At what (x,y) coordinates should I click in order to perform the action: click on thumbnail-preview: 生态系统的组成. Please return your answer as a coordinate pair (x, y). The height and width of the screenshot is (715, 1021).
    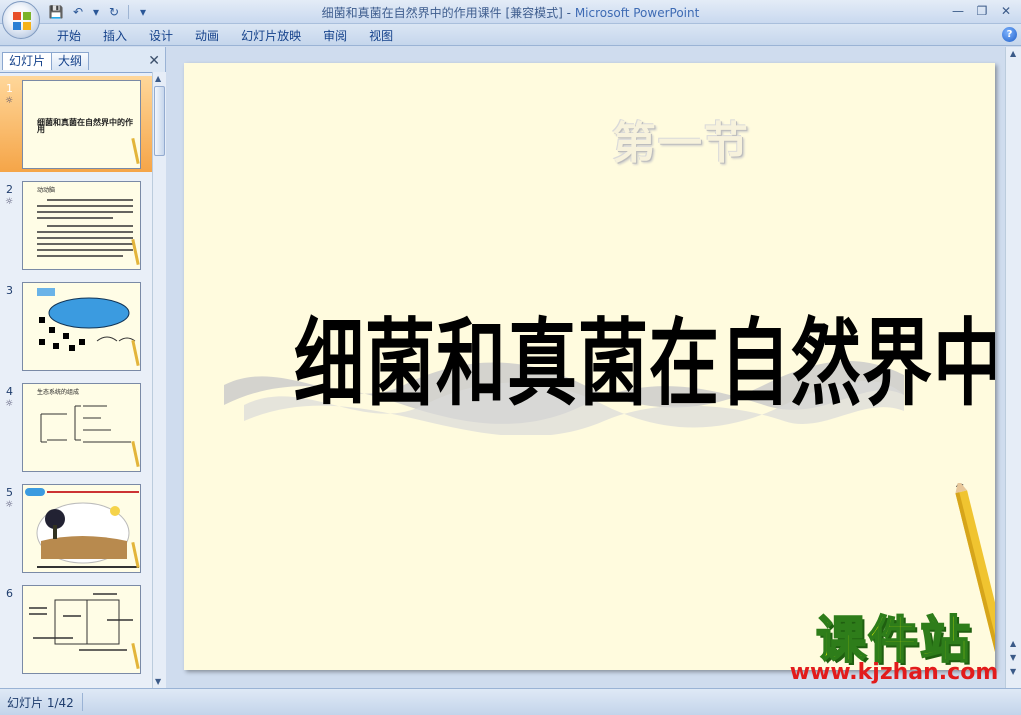
    Looking at the image, I should click on (81, 427).